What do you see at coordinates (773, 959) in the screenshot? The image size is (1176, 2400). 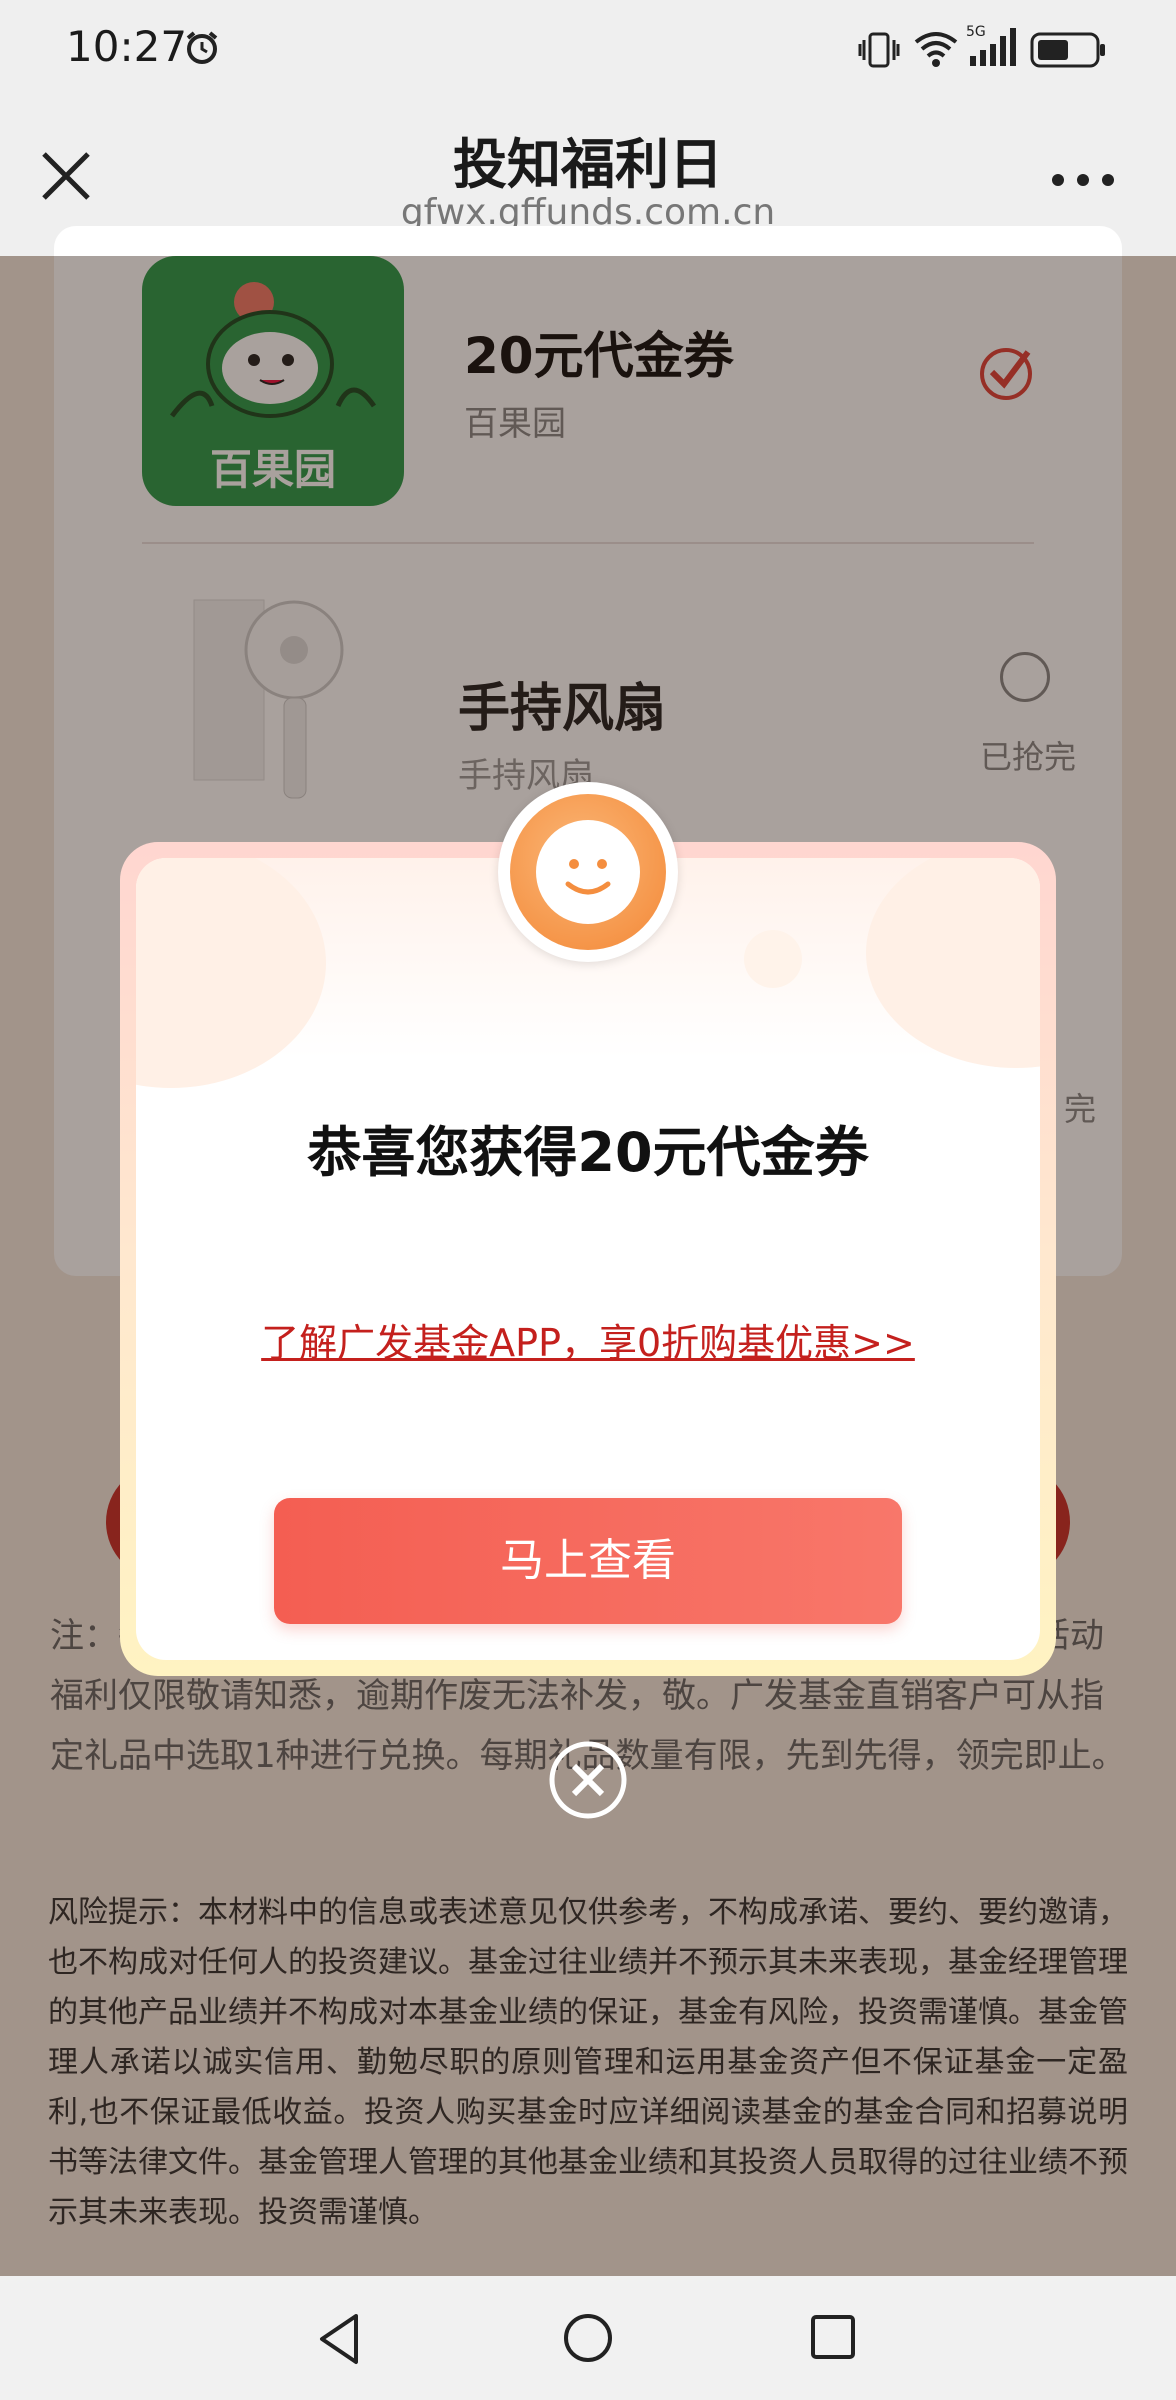 I see `decor-dot` at bounding box center [773, 959].